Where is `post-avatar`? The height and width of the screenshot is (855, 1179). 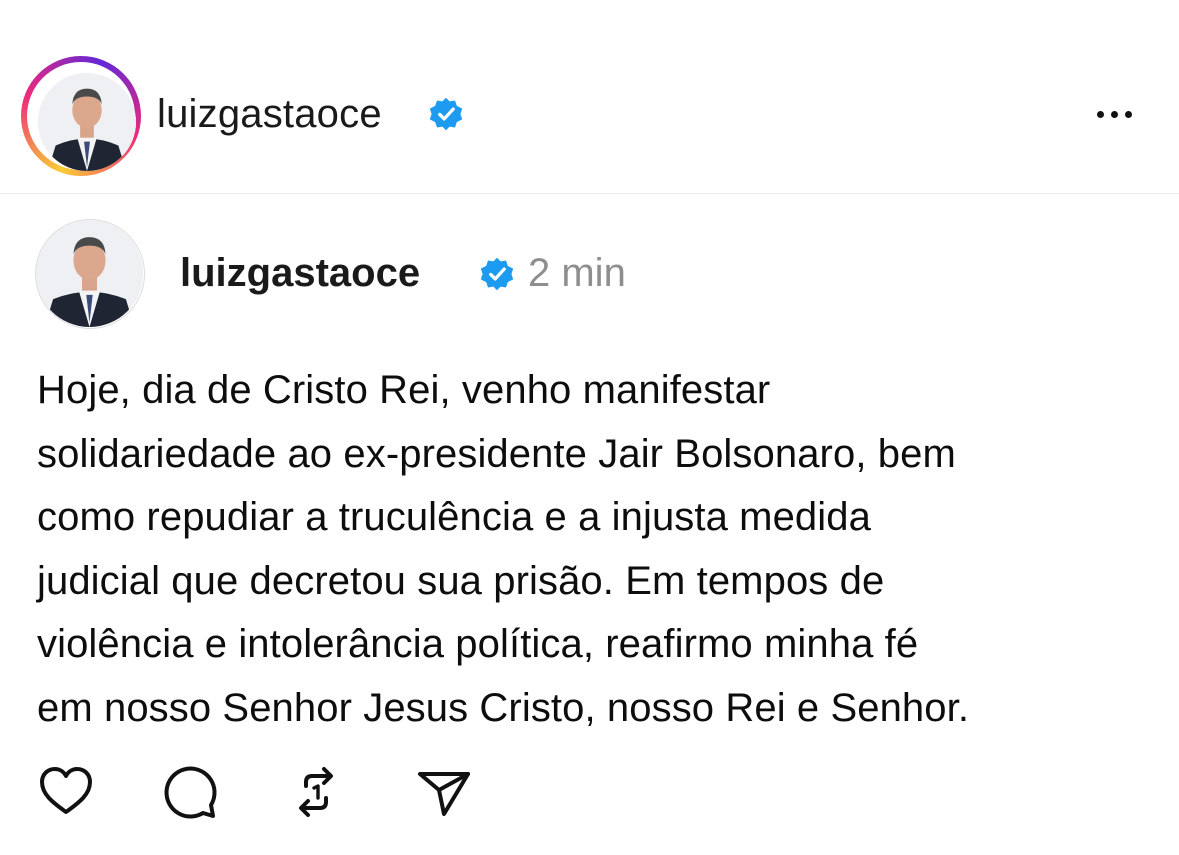
post-avatar is located at coordinates (90, 274).